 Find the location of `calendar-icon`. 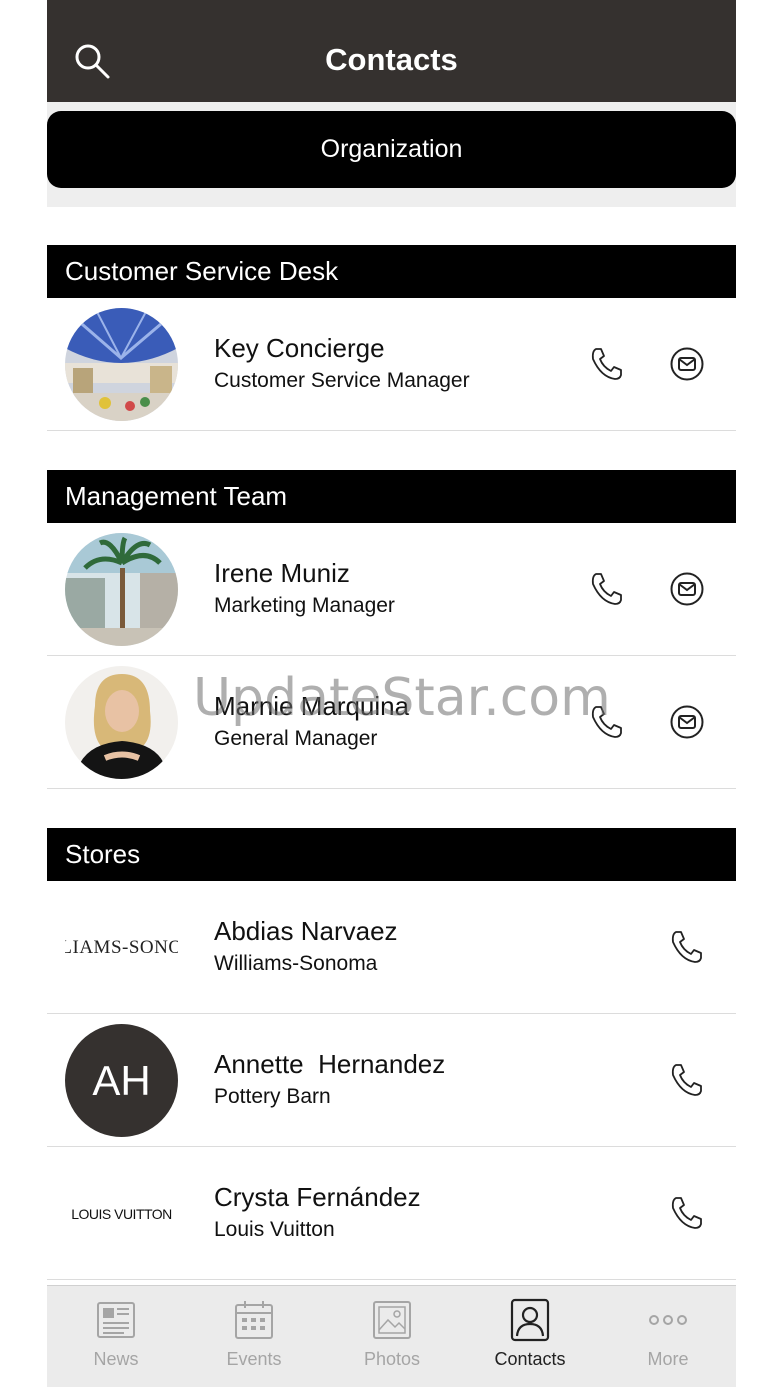

calendar-icon is located at coordinates (254, 1320).